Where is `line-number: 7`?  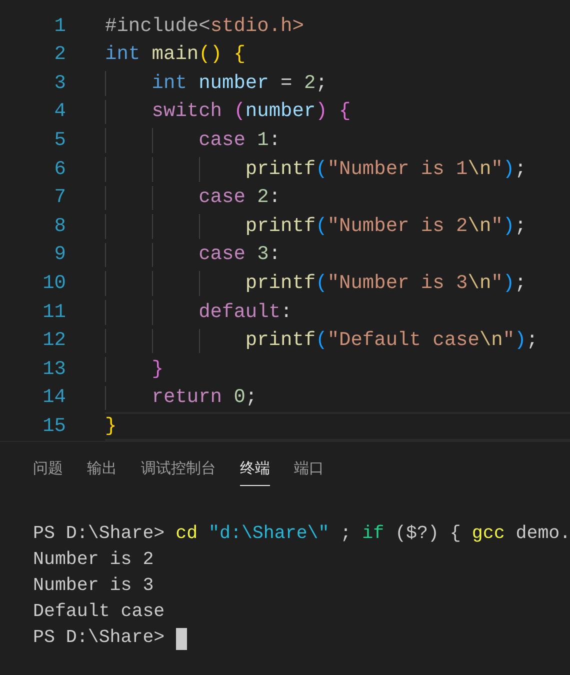
line-number: 7 is located at coordinates (59, 197).